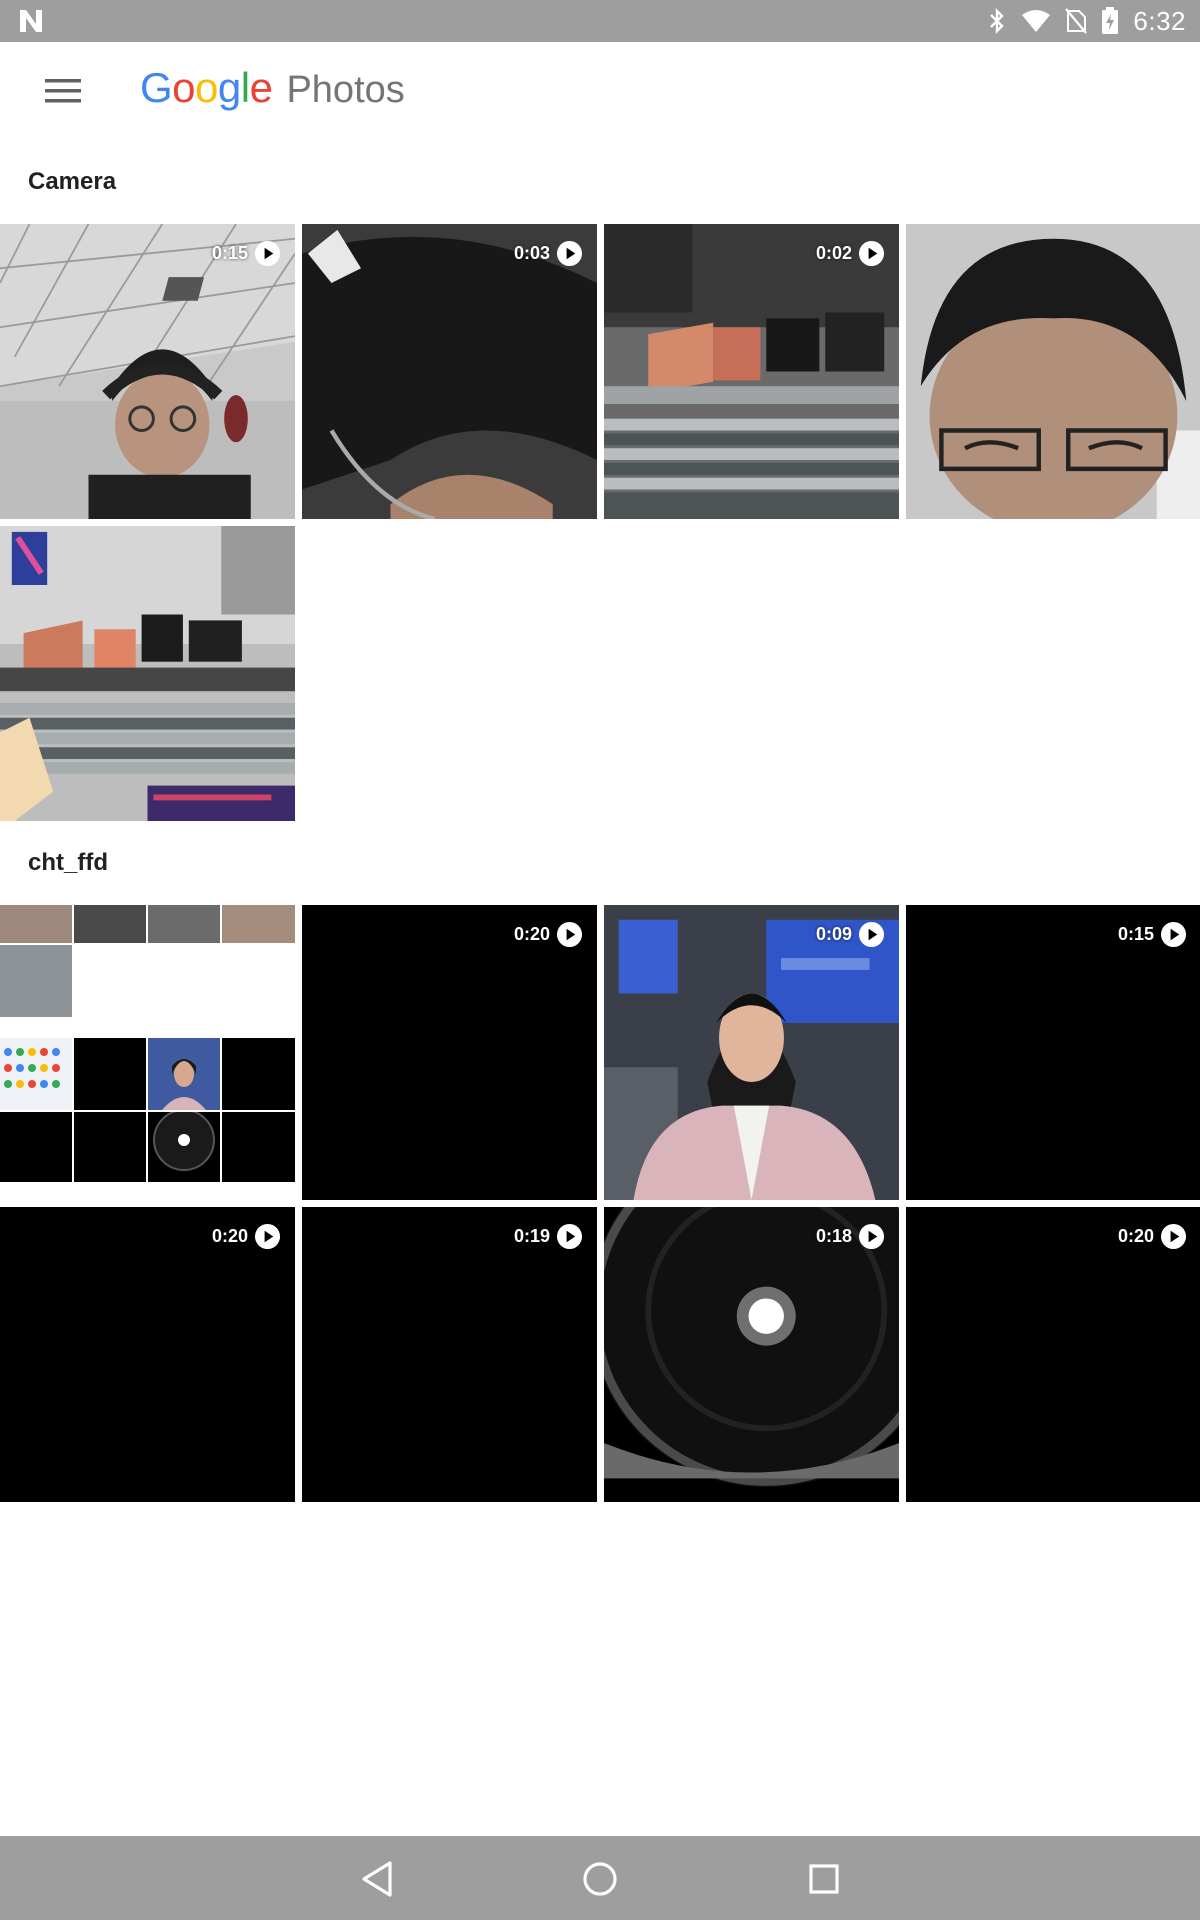 This screenshot has height=1920, width=1200. Describe the element at coordinates (68, 862) in the screenshot. I see `section-title-cht-ffd: cht_ffd` at that location.